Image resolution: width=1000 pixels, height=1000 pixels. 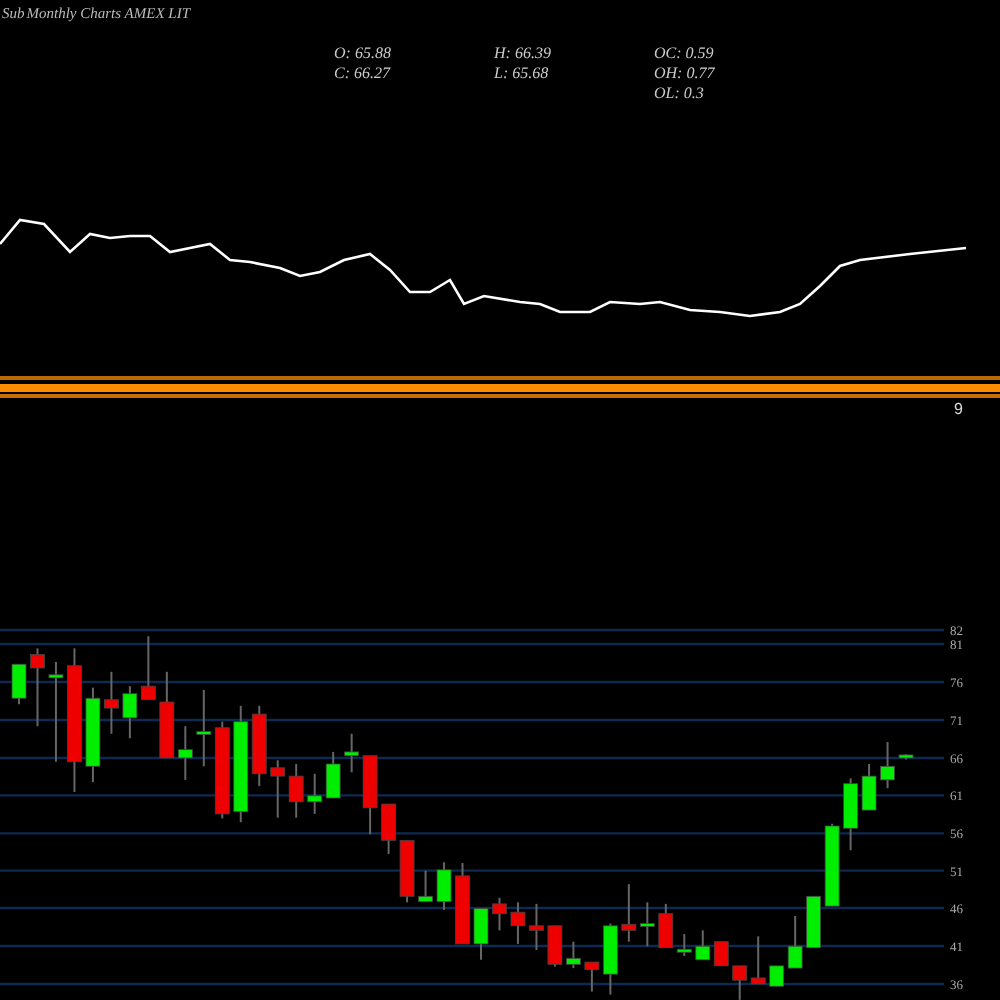 I want to click on price-stat: OC: 0.59, so click(x=684, y=54).